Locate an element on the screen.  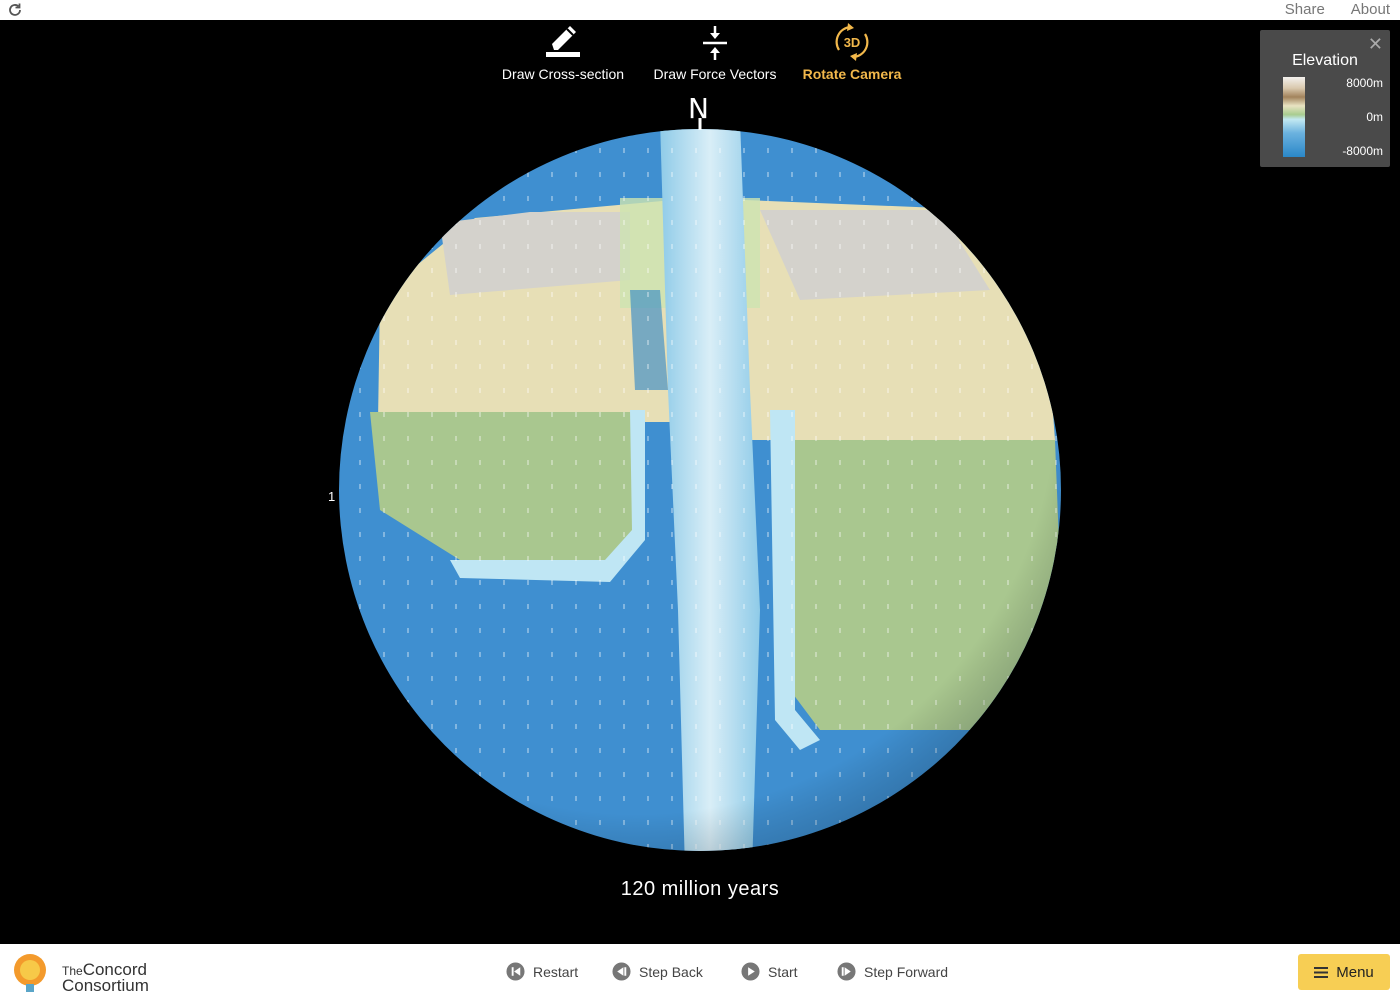
step-forward-button: Step Forward is located at coordinates (892, 971).